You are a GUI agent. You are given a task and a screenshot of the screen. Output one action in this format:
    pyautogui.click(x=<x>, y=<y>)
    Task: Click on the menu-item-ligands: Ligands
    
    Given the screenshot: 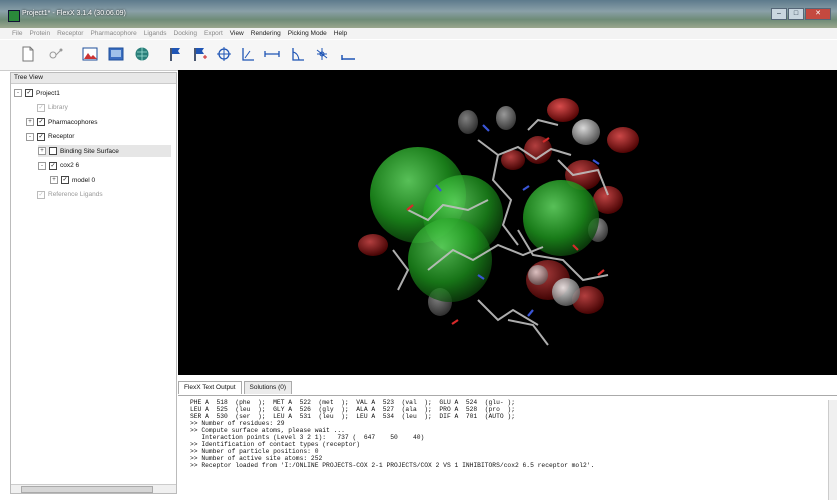 What is the action you would take?
    pyautogui.click(x=155, y=33)
    